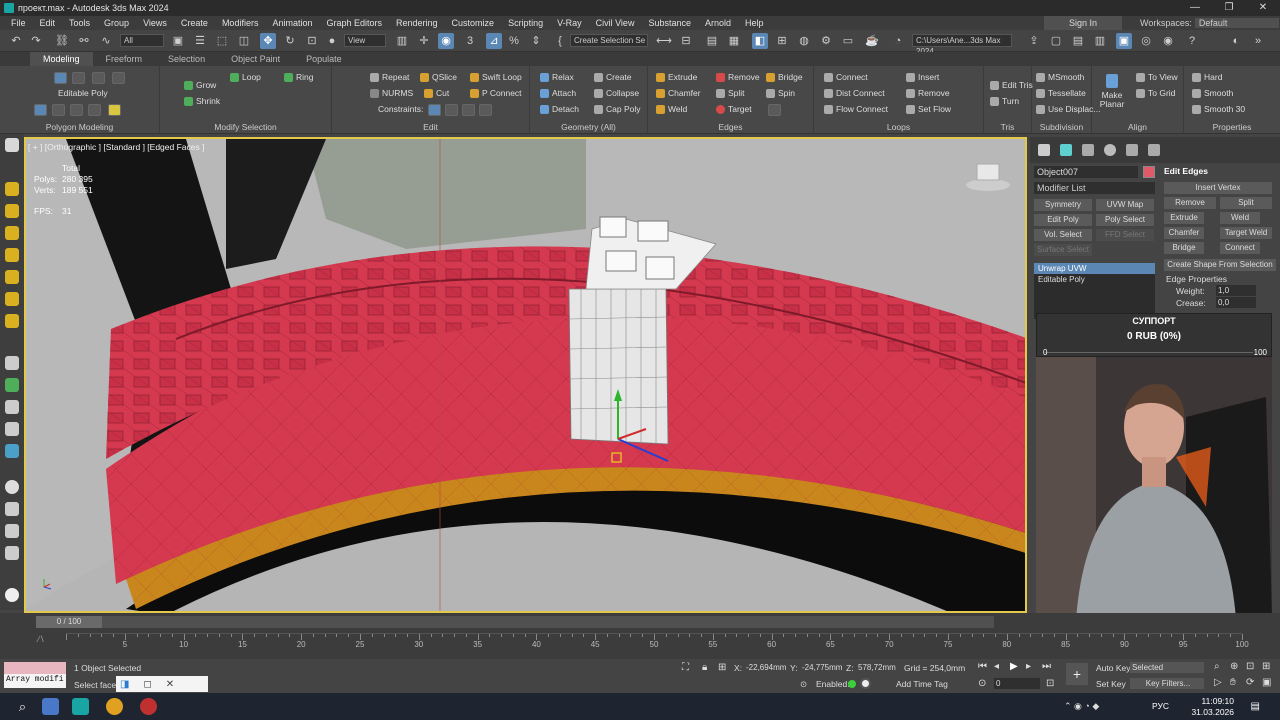 The width and height of the screenshot is (1280, 720). Describe the element at coordinates (94, 110) in the screenshot. I see `show-cage-icon` at that location.